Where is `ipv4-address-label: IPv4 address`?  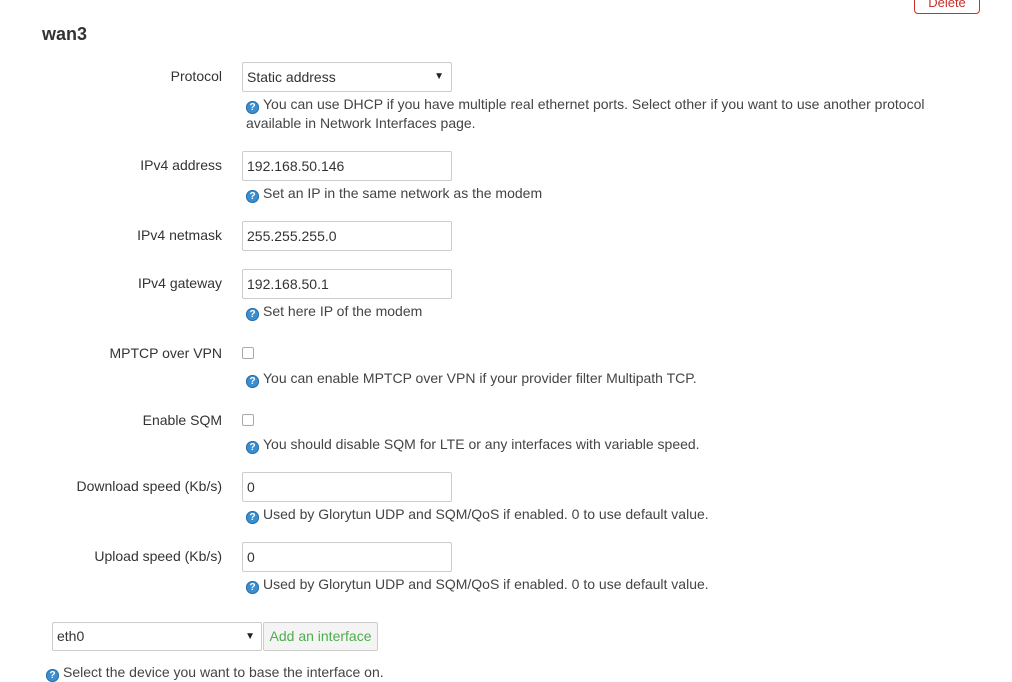
ipv4-address-label: IPv4 address is located at coordinates (181, 165).